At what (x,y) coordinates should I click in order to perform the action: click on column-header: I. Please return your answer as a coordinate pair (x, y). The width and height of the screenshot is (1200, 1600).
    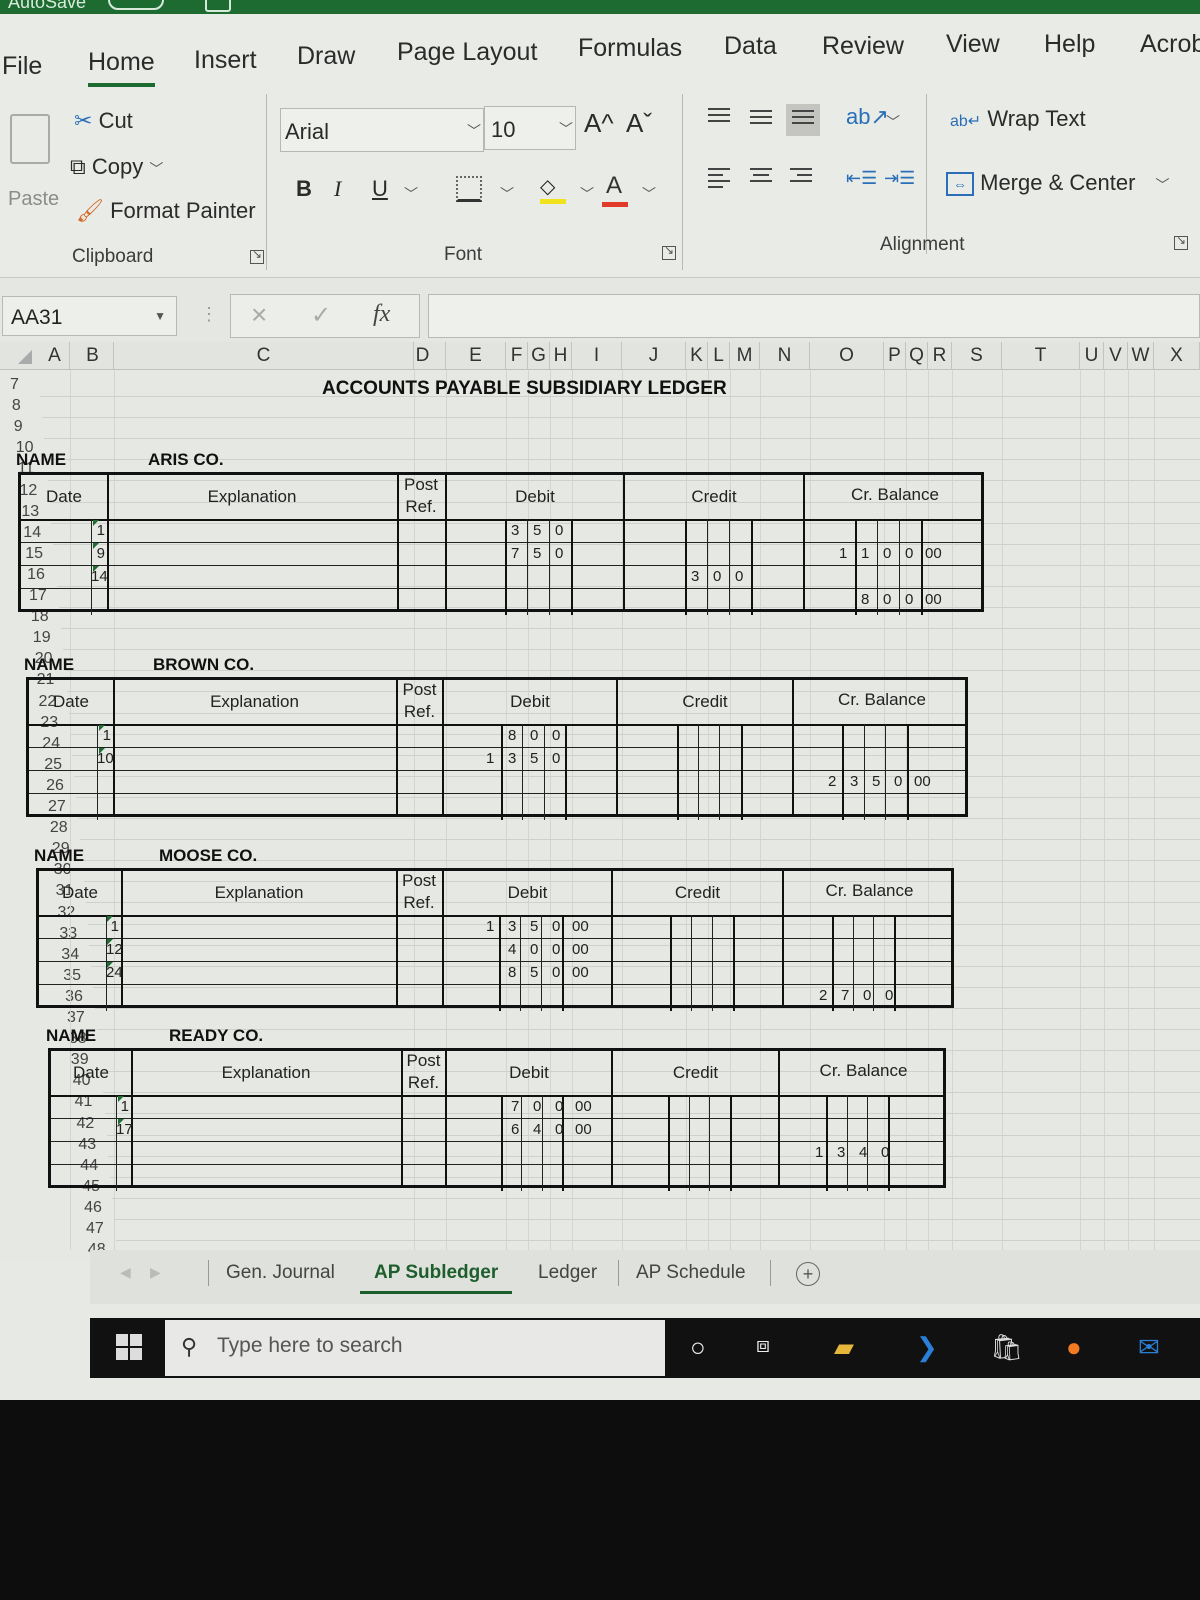
    Looking at the image, I should click on (597, 356).